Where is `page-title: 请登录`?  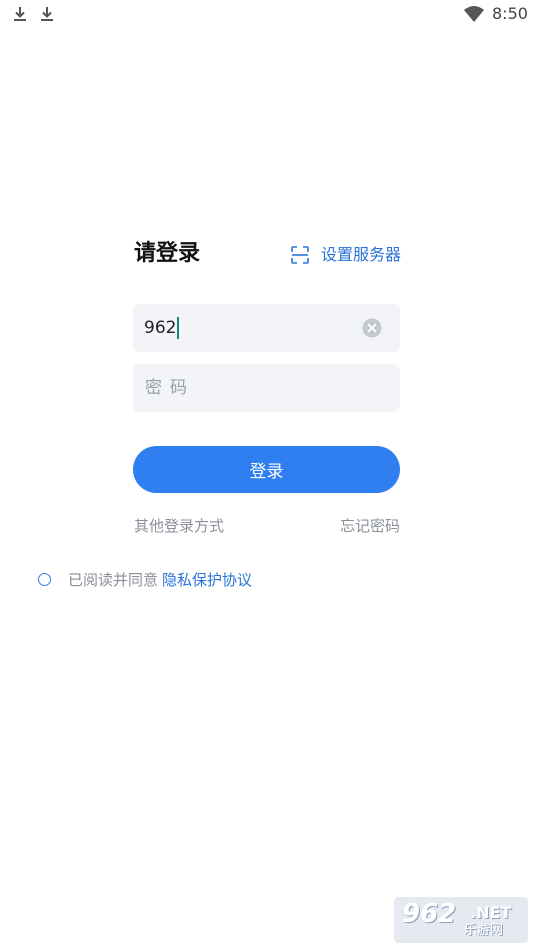 page-title: 请登录 is located at coordinates (167, 253).